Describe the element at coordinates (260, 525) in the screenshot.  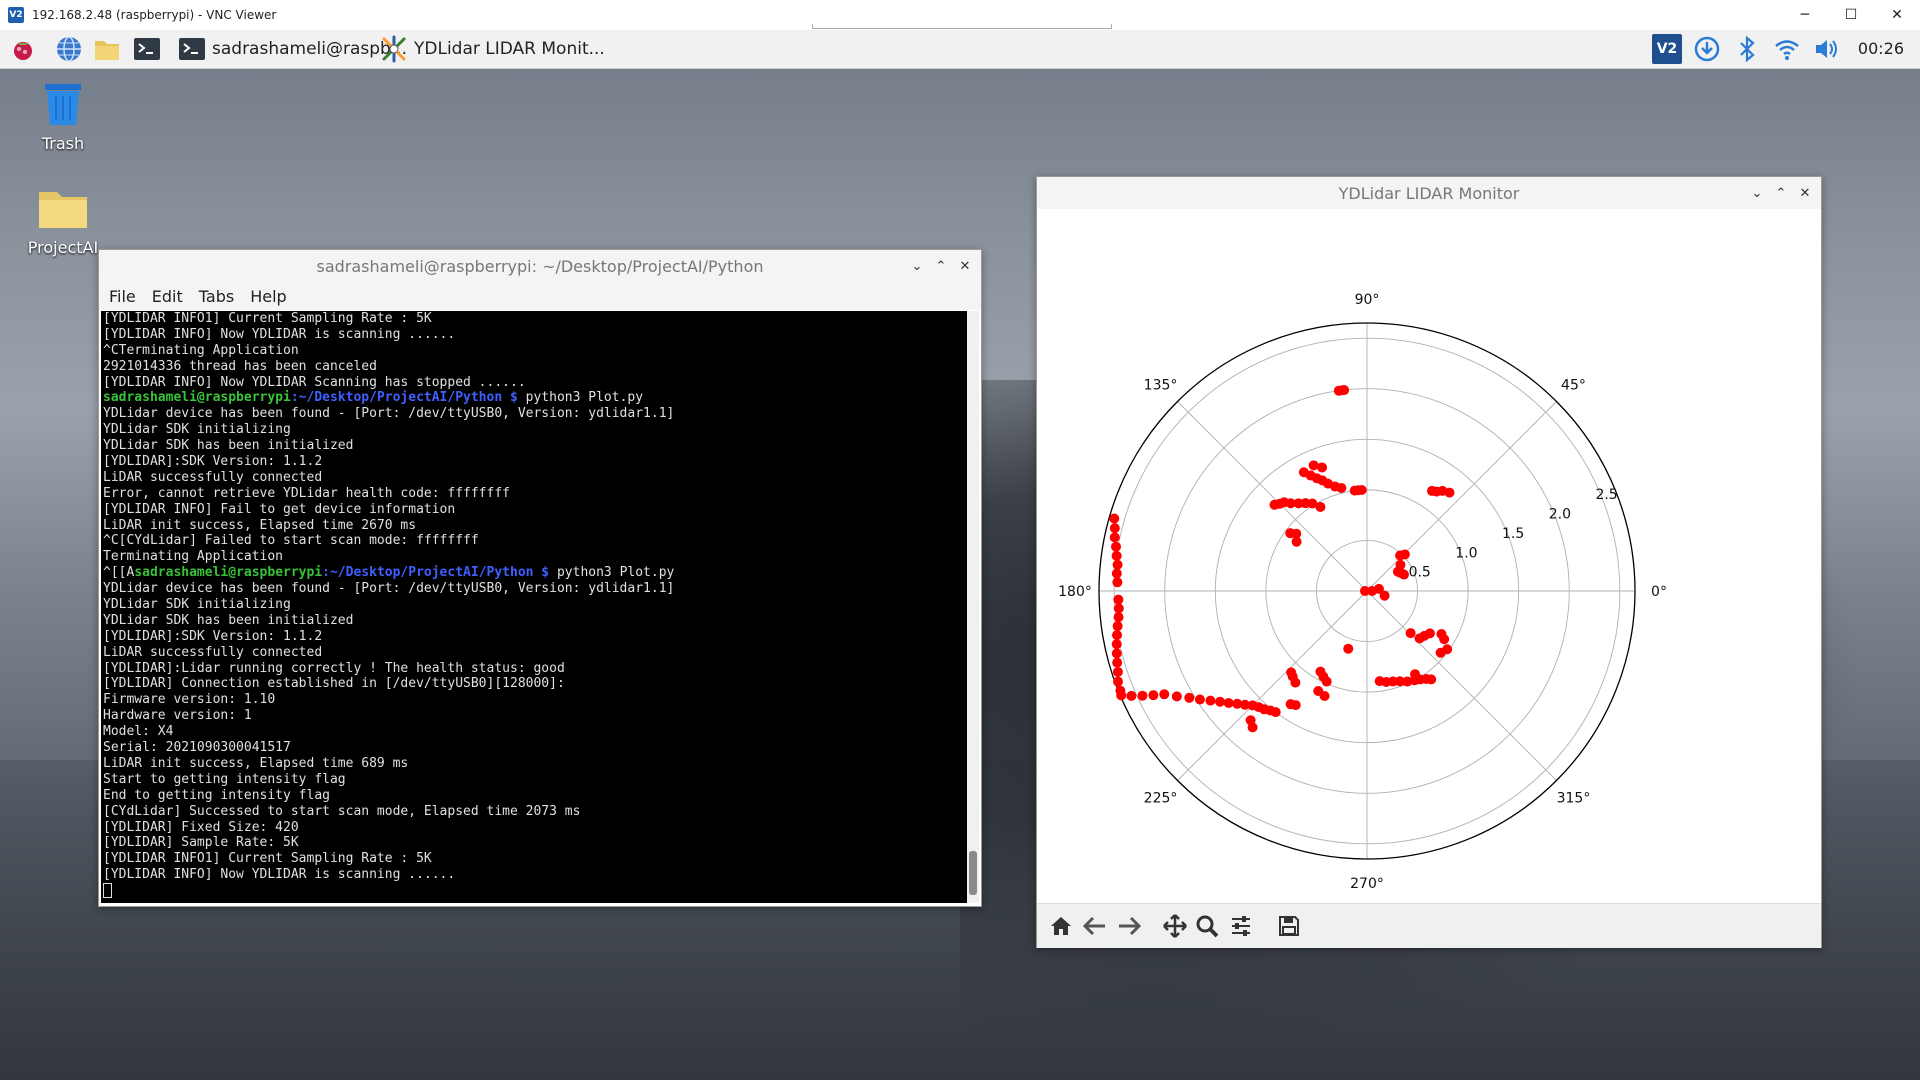
I see `terminal-line: LiDAR init success, Elapsed time 2670 ms` at that location.